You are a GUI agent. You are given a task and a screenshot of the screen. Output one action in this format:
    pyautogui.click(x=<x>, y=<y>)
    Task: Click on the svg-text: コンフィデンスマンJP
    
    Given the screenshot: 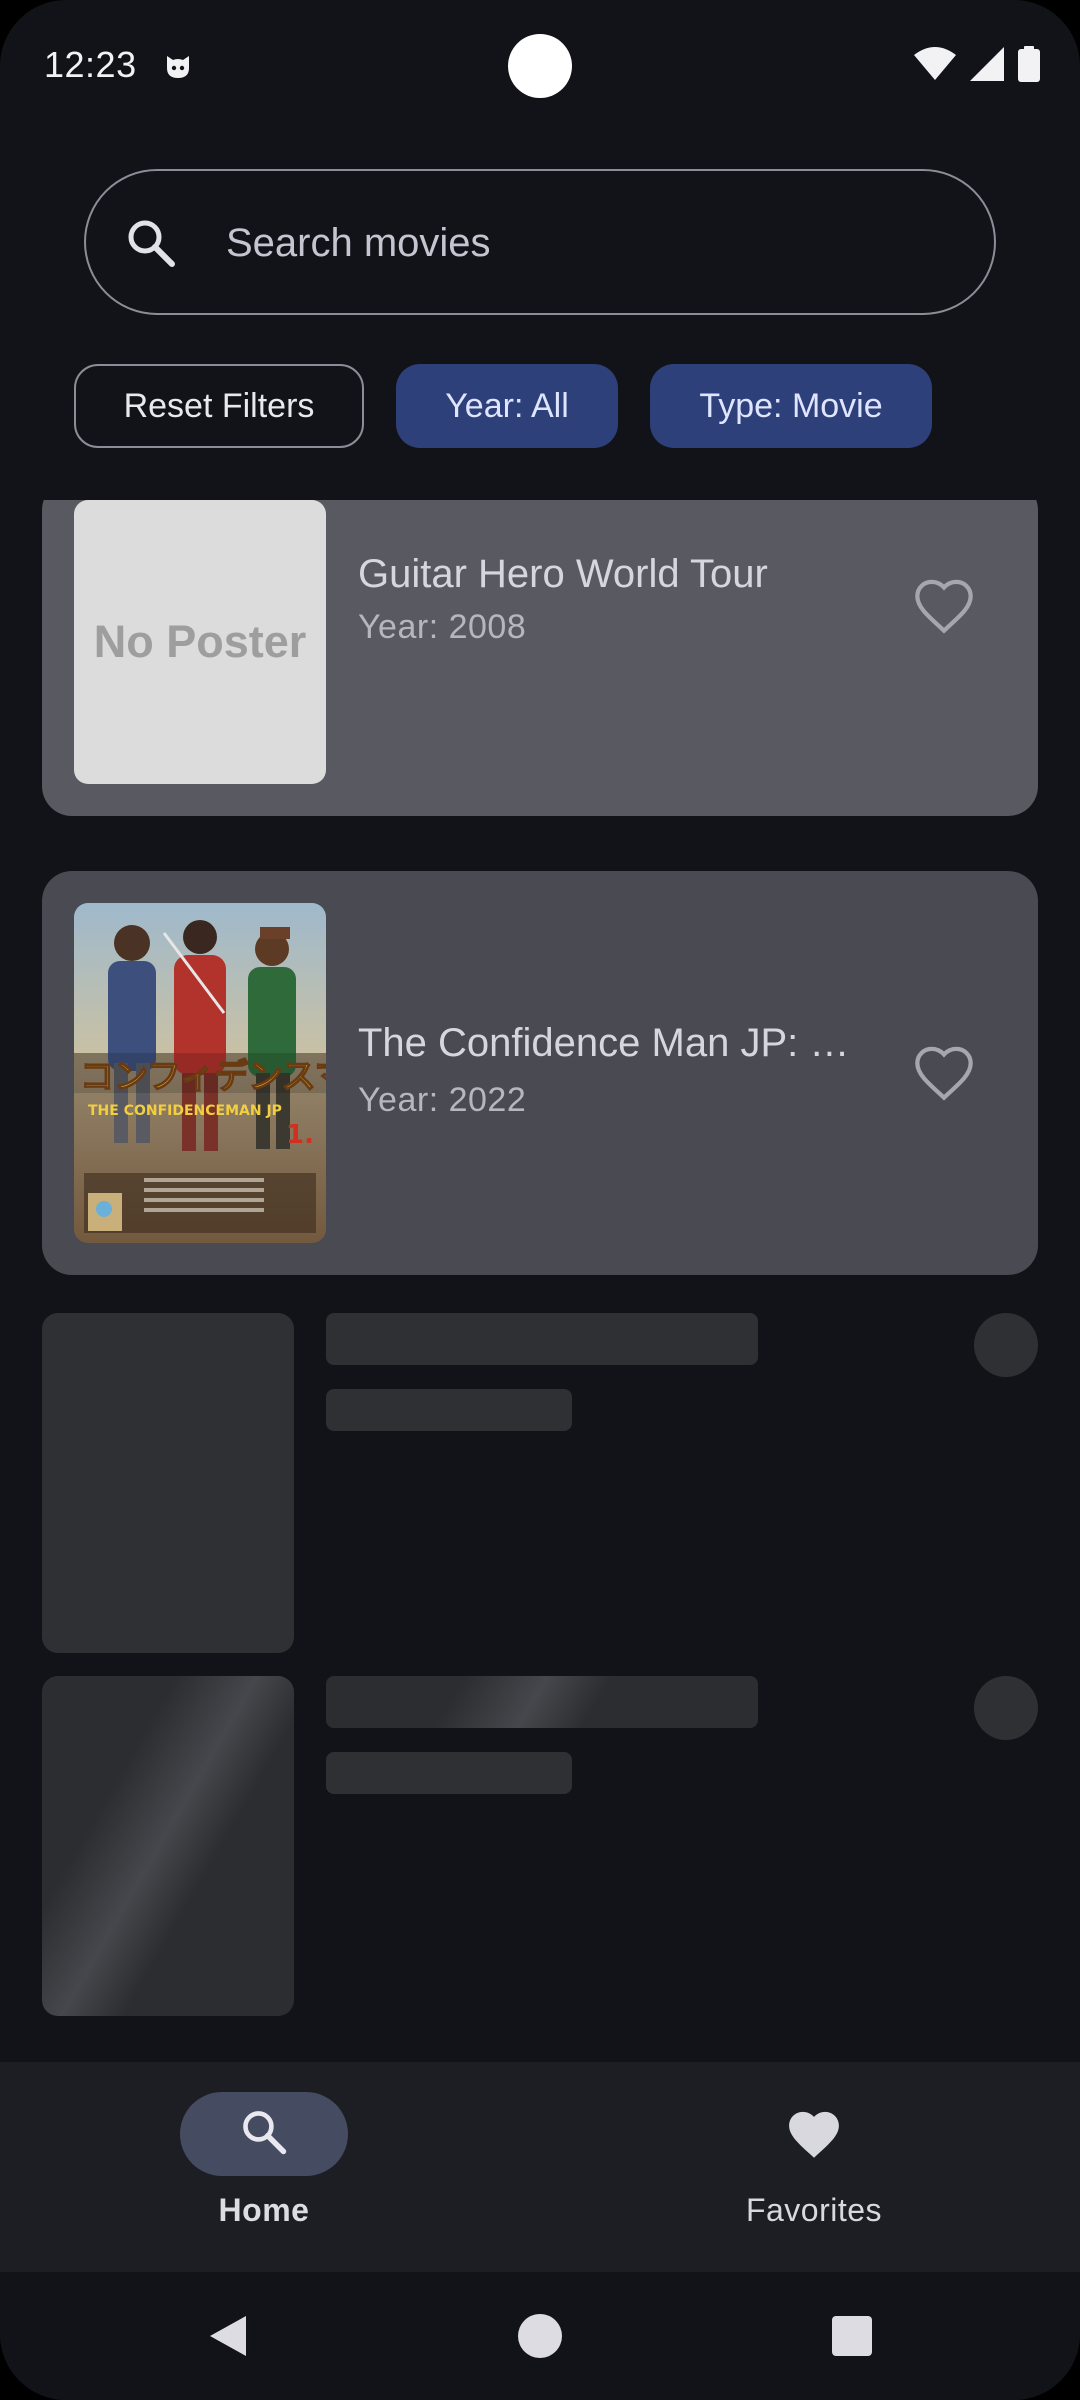 What is the action you would take?
    pyautogui.click(x=203, y=1077)
    